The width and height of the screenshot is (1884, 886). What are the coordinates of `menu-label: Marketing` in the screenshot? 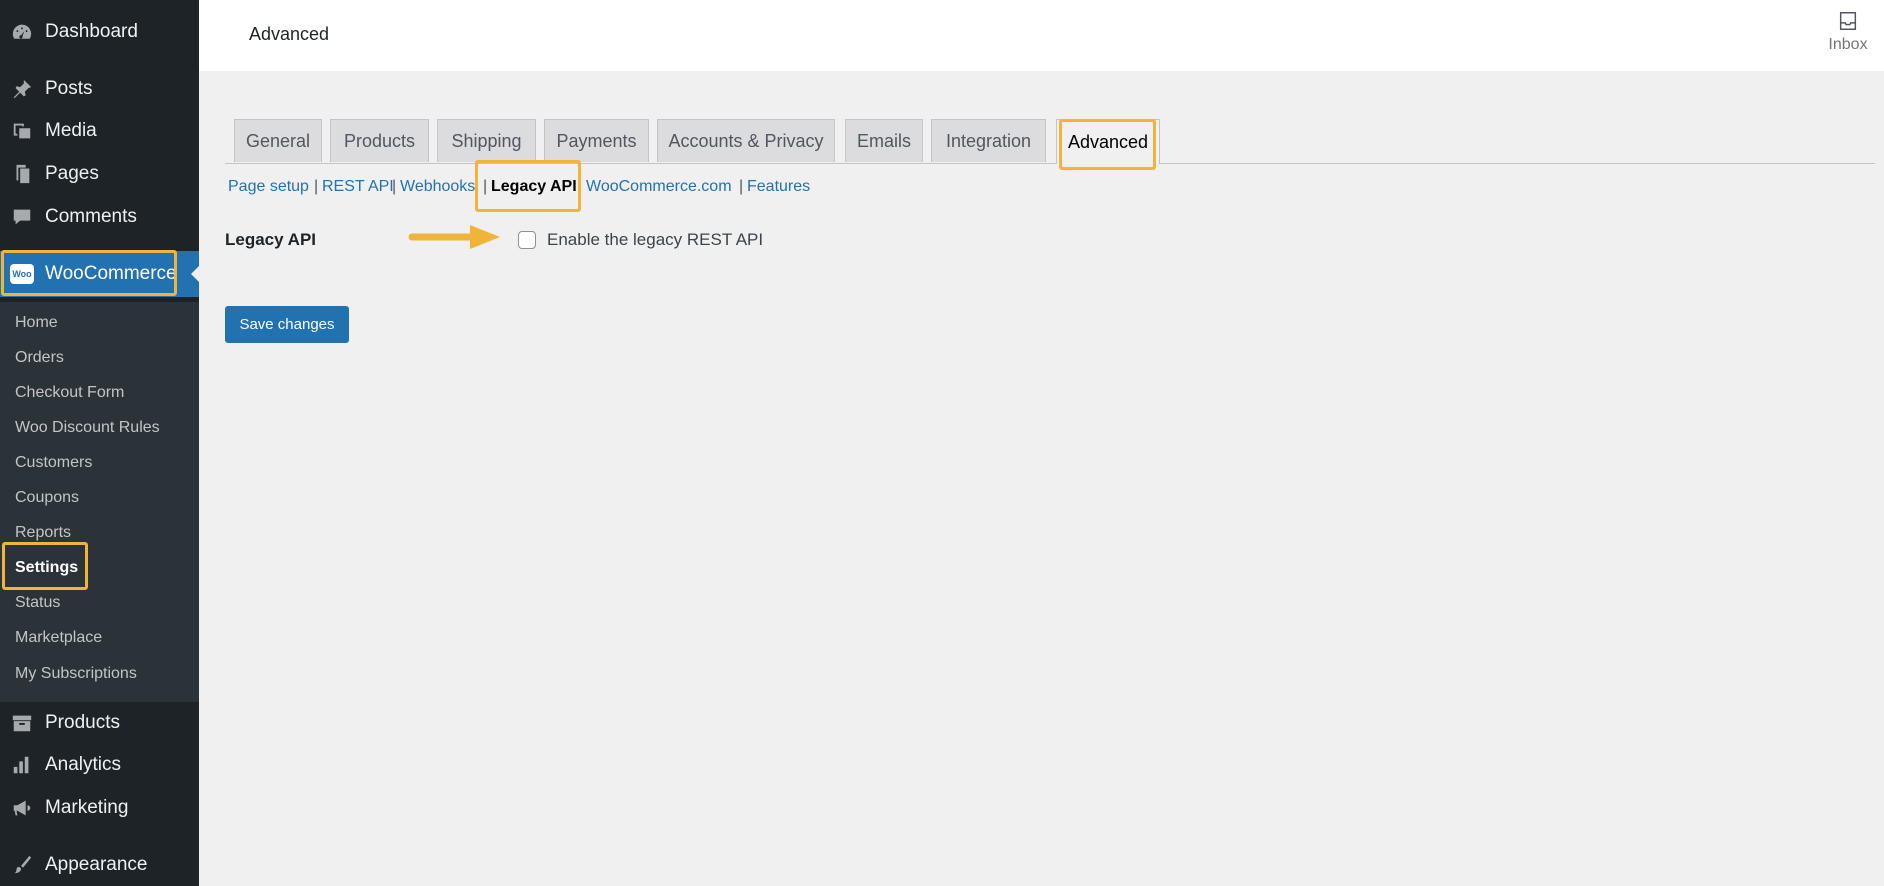 It's located at (87, 807).